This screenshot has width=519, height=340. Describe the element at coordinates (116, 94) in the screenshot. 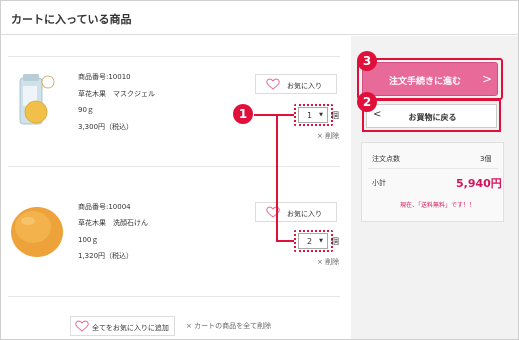

I see `product-name: 草花木果 マスクジェル` at that location.